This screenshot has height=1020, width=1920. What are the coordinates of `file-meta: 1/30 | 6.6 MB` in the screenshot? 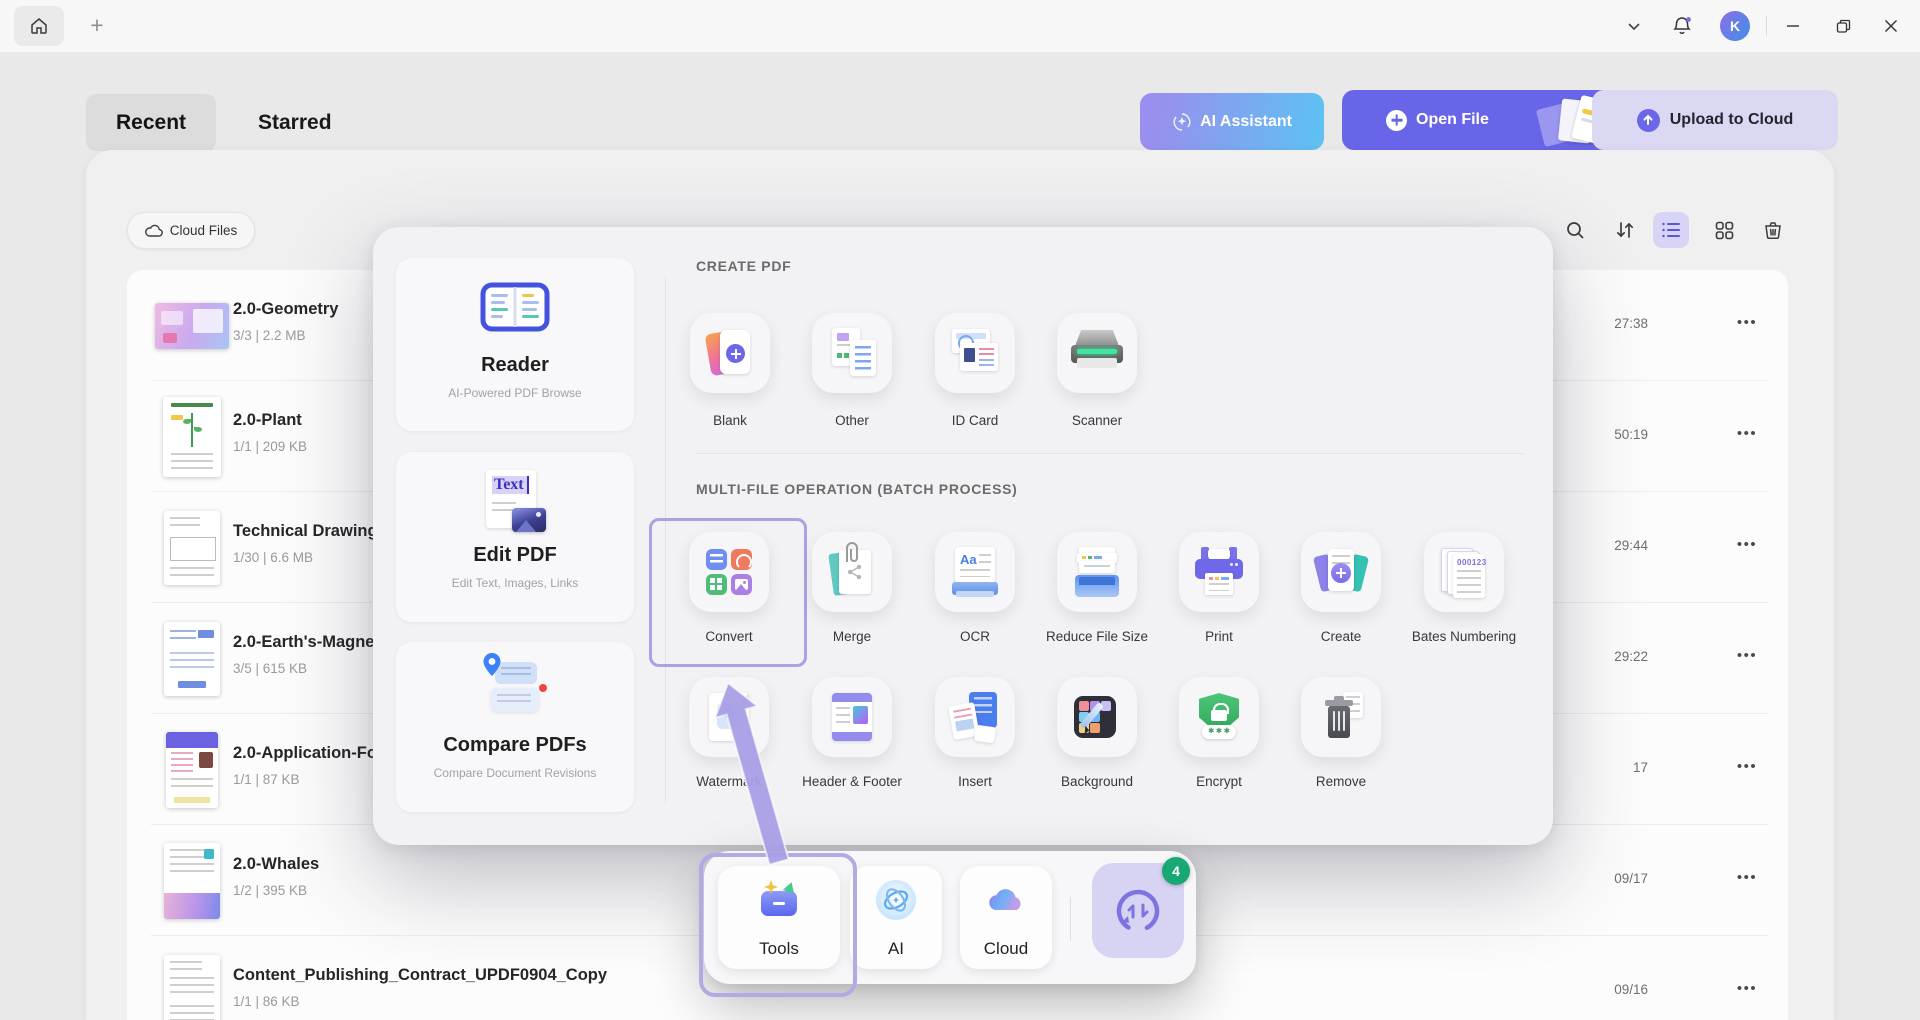 It's located at (273, 557).